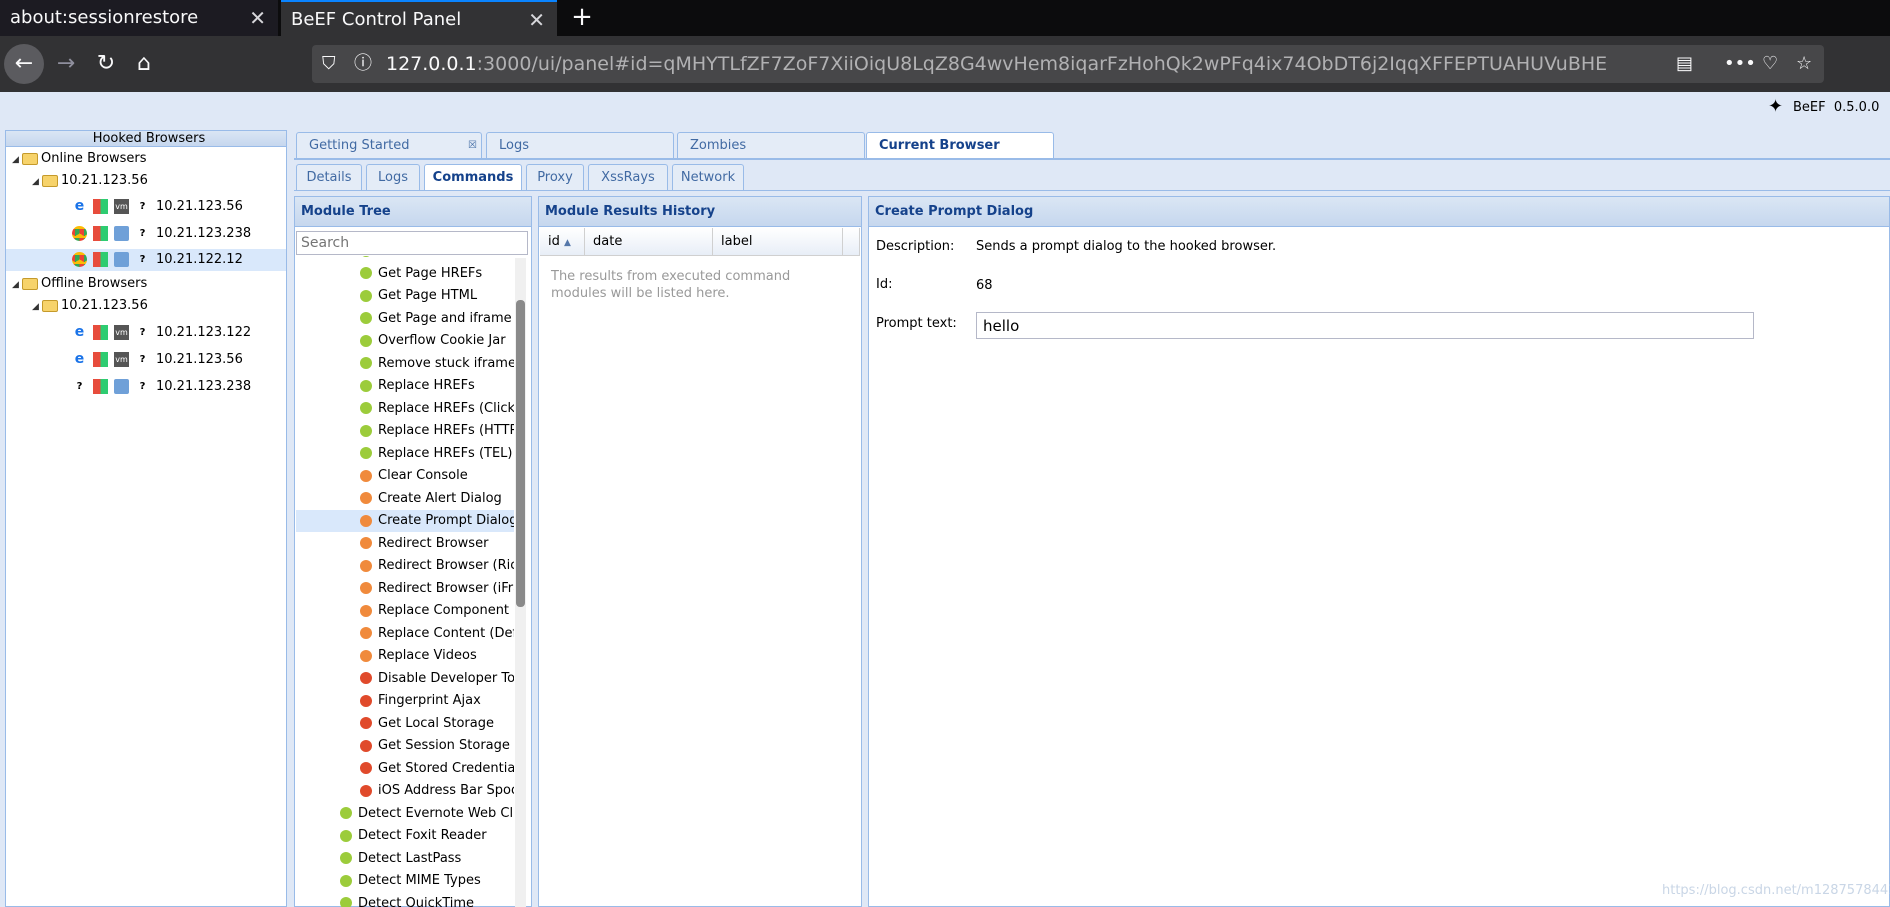  Describe the element at coordinates (79, 159) in the screenshot. I see `tree-online-browsers: ◢ Online Browsers` at that location.